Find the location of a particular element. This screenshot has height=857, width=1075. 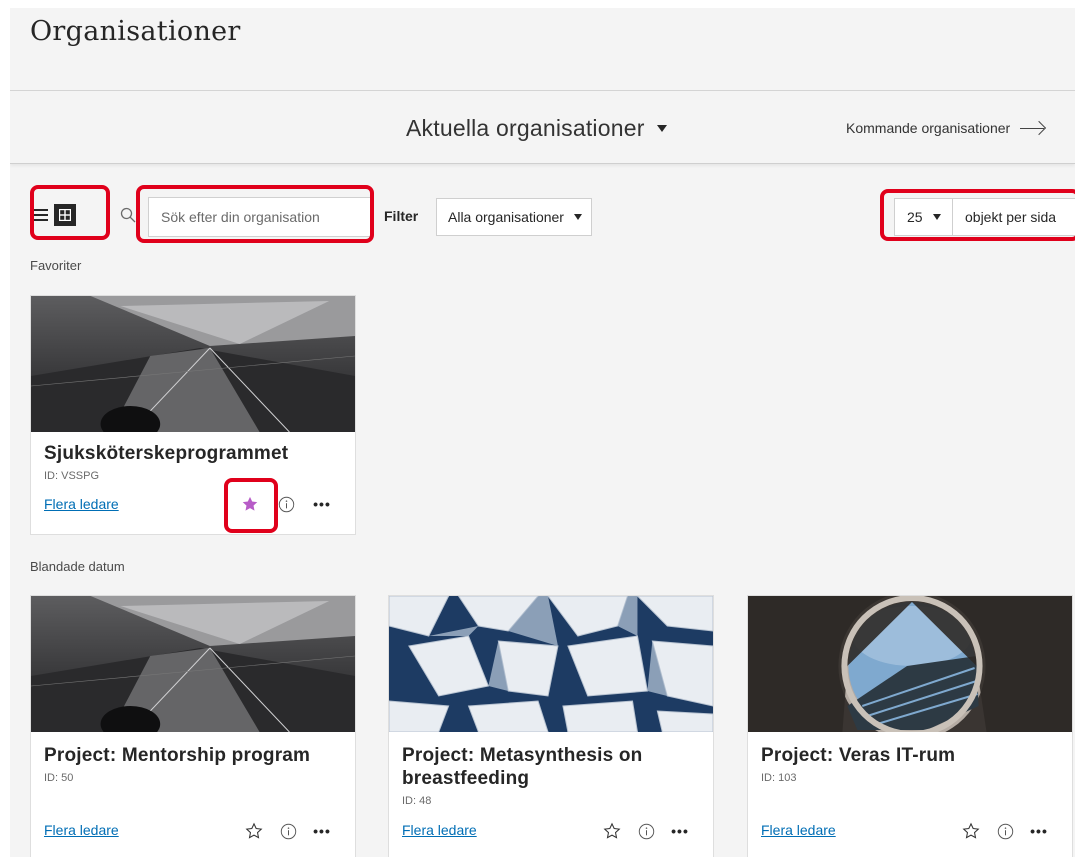

filter-value: Alla organisationer is located at coordinates (506, 217).